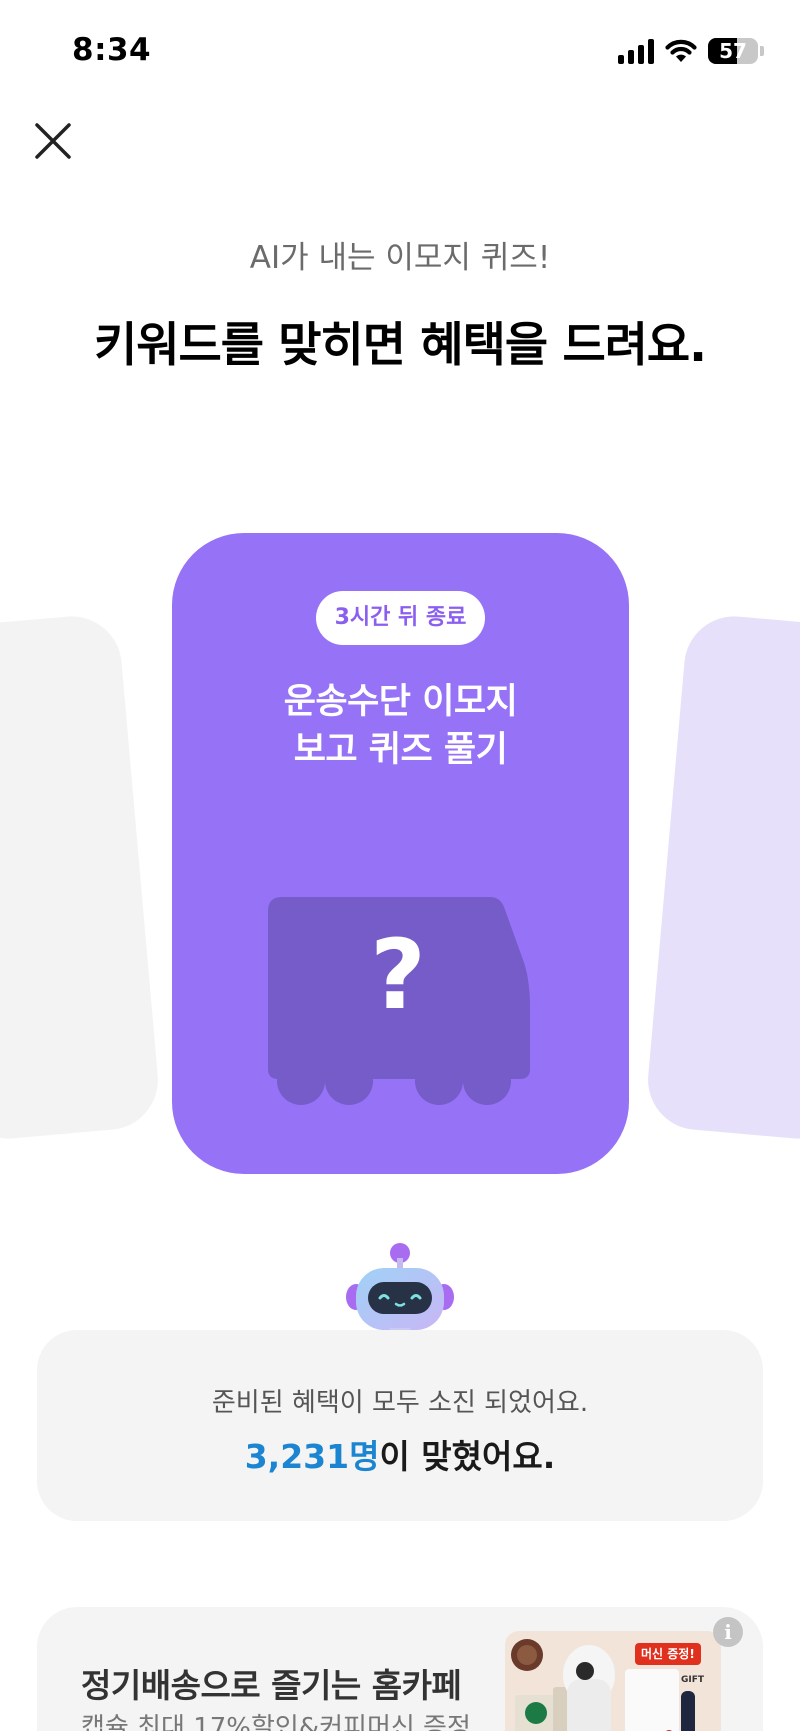  What do you see at coordinates (400, 750) in the screenshot?
I see `quiz-title-line2: 보고 퀴즈 풀기` at bounding box center [400, 750].